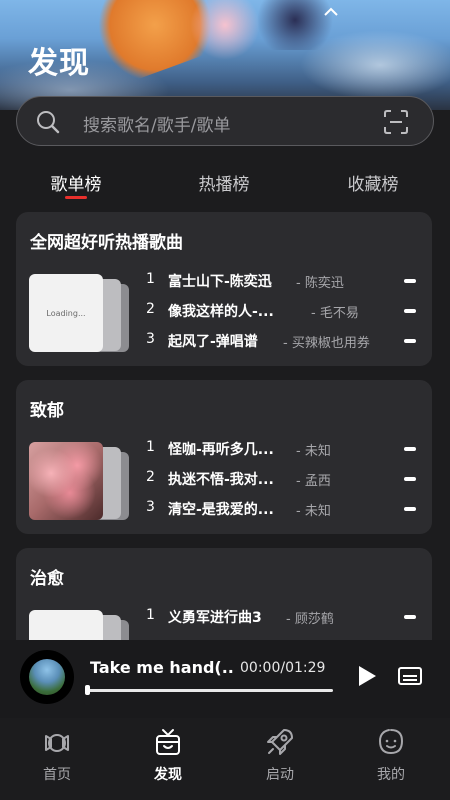 The height and width of the screenshot is (800, 450). What do you see at coordinates (326, 343) in the screenshot?
I see `song-artist: - 买辣椒也用券` at bounding box center [326, 343].